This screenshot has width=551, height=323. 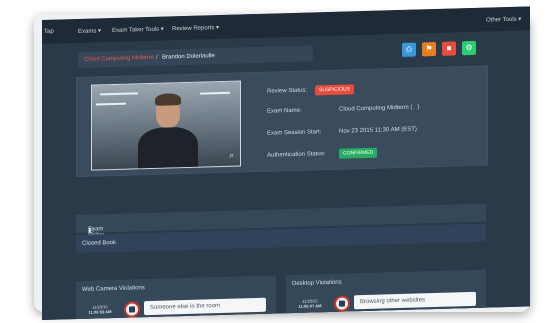 I want to click on webcam-violations-title: Web Camera Violations, so click(x=113, y=289).